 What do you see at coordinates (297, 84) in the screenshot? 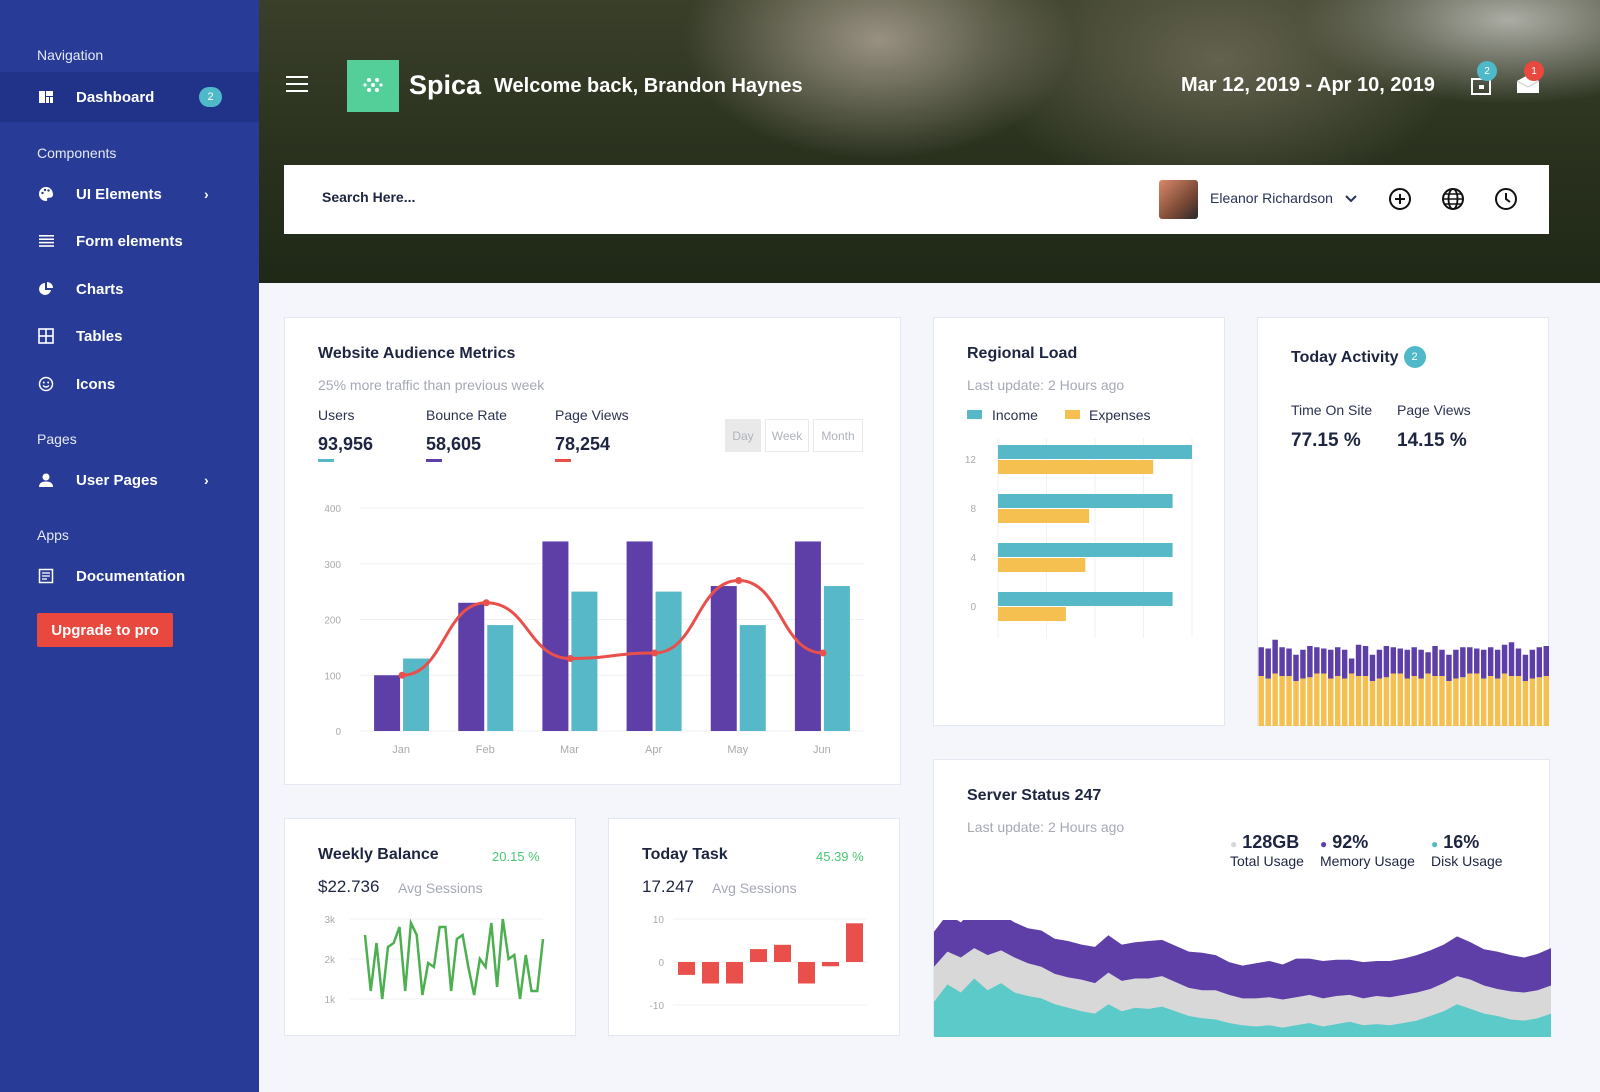
I see `menu-icon` at bounding box center [297, 84].